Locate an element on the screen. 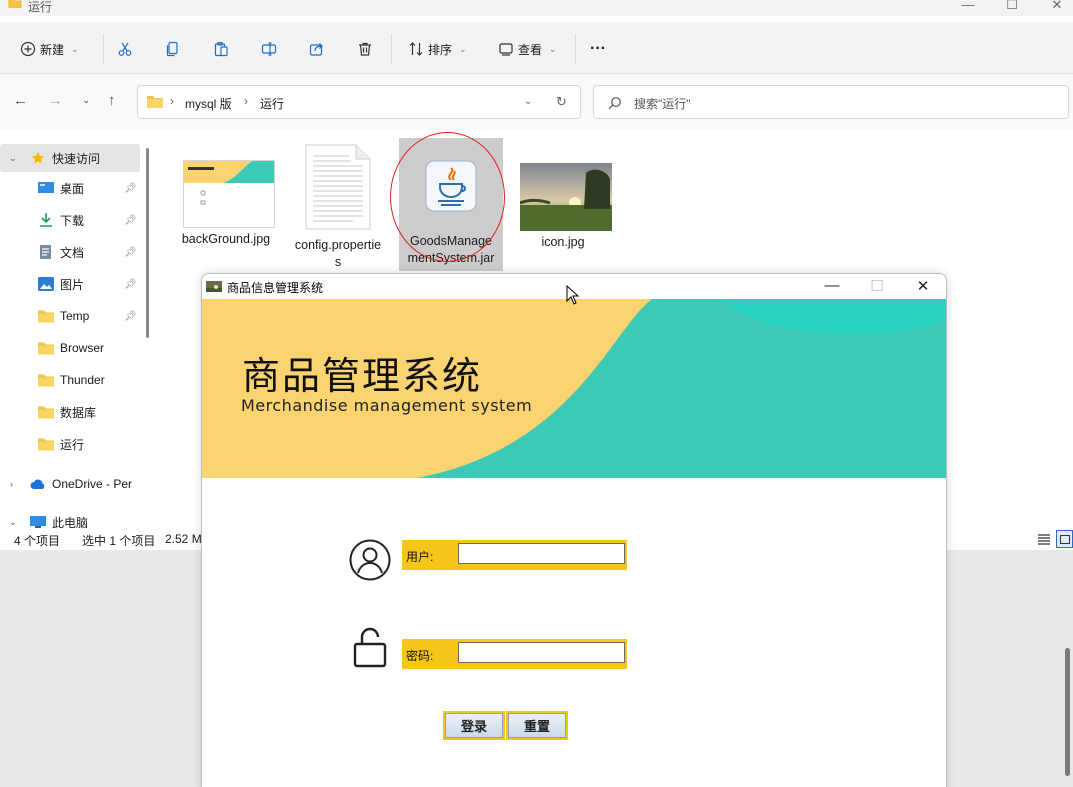  delete-button is located at coordinates (365, 49).